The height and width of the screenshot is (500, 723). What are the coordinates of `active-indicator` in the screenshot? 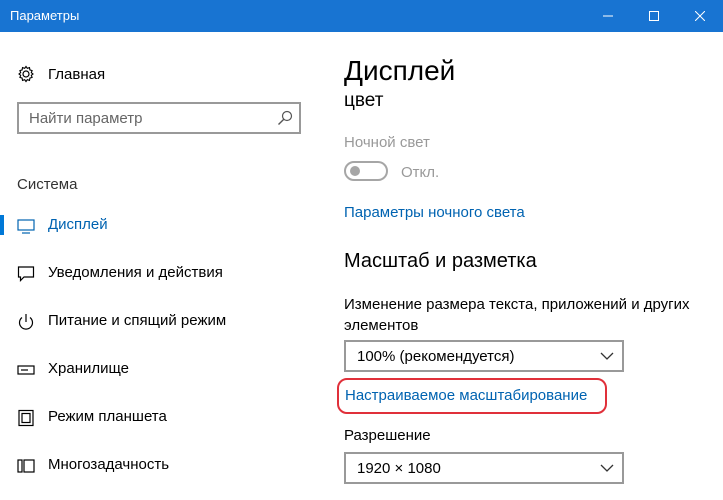 It's located at (2, 225).